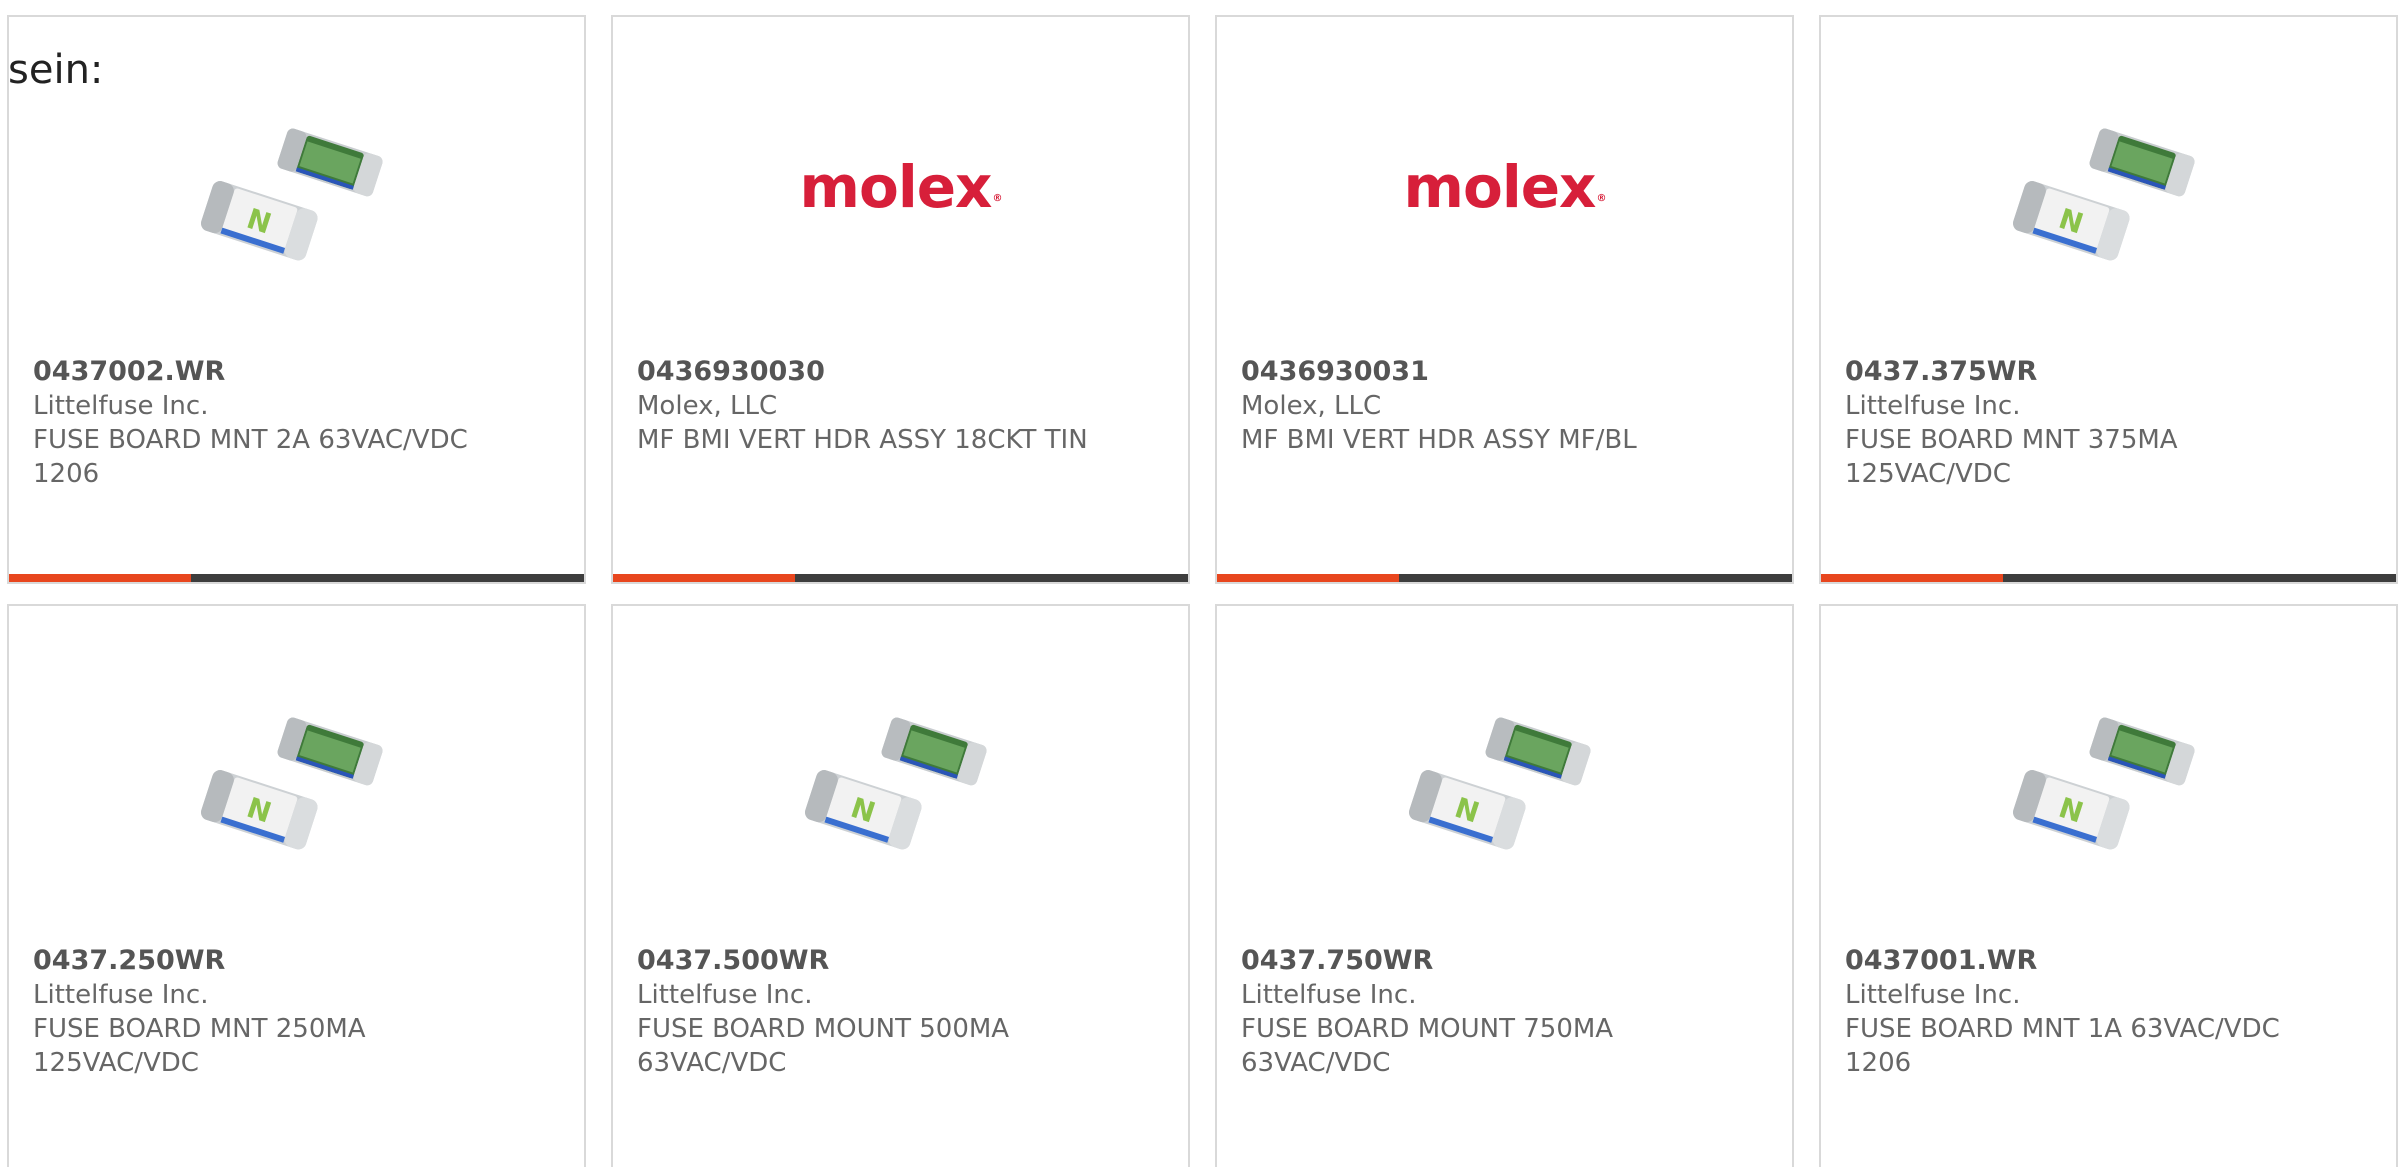 The image size is (2400, 1167). Describe the element at coordinates (1439, 440) in the screenshot. I see `product-description: MF BMI VERT HDR ASSY MF/BL` at that location.